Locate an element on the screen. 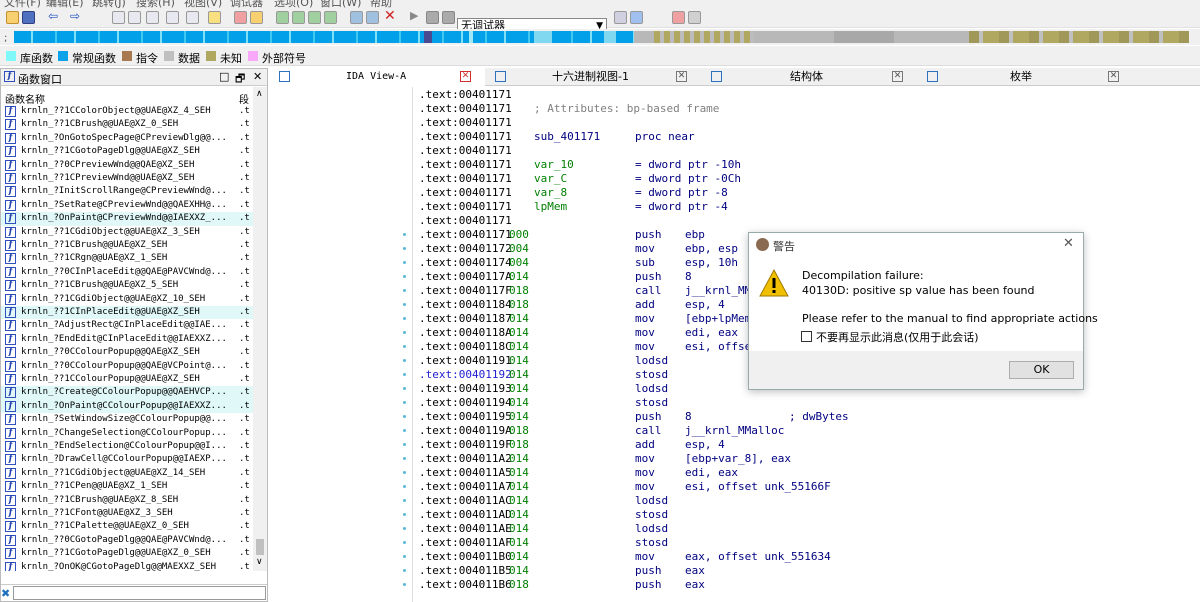 The width and height of the screenshot is (1200, 602). code-line: .text:00401171 var_10 = dword ptr -10h is located at coordinates (809, 165).